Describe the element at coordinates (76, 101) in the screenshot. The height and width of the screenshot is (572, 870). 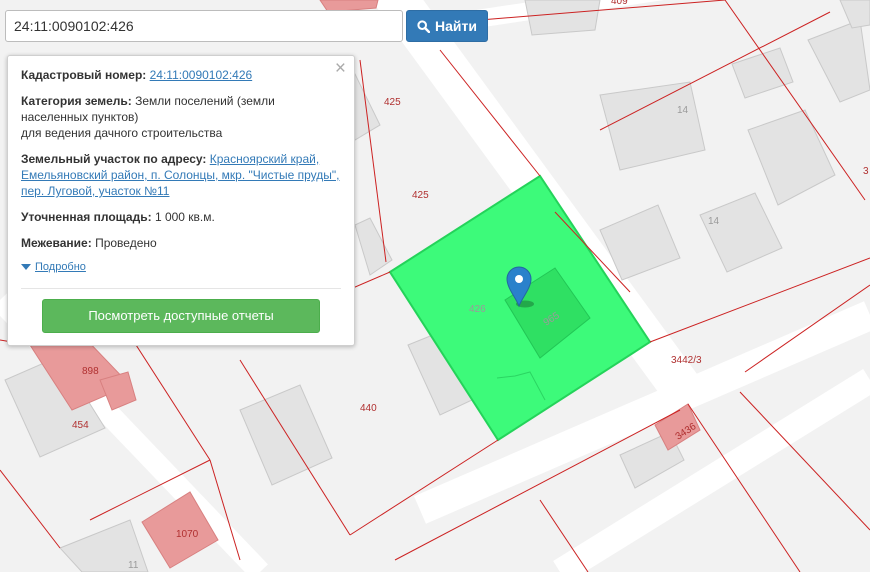
I see `land-category-label: Категория земель:` at that location.